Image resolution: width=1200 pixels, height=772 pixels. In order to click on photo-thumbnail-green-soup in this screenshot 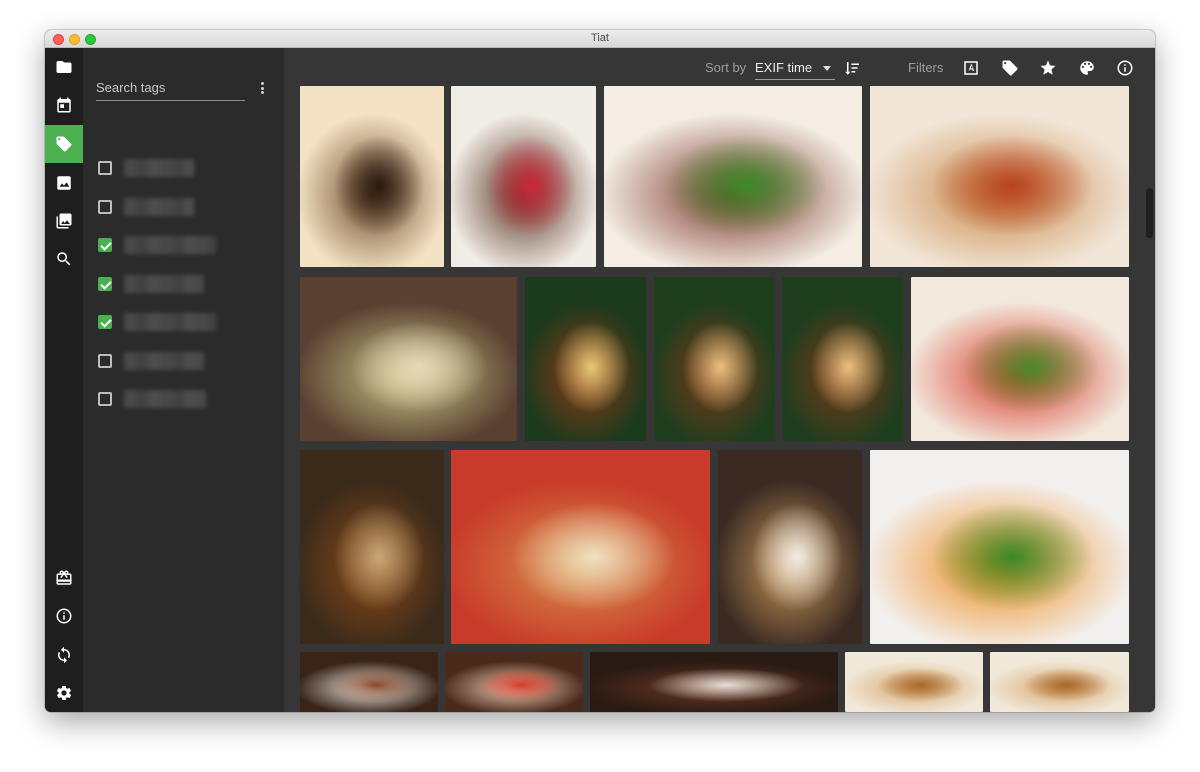, I will do `click(408, 359)`.